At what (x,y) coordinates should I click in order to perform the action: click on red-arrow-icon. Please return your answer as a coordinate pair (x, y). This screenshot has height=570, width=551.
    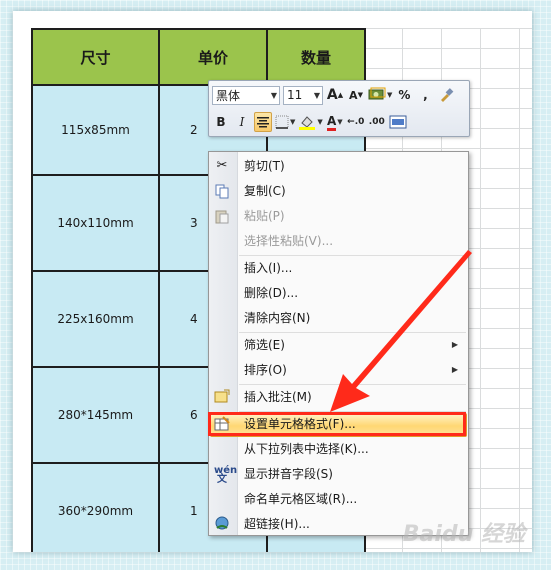
    Looking at the image, I should click on (401, 331).